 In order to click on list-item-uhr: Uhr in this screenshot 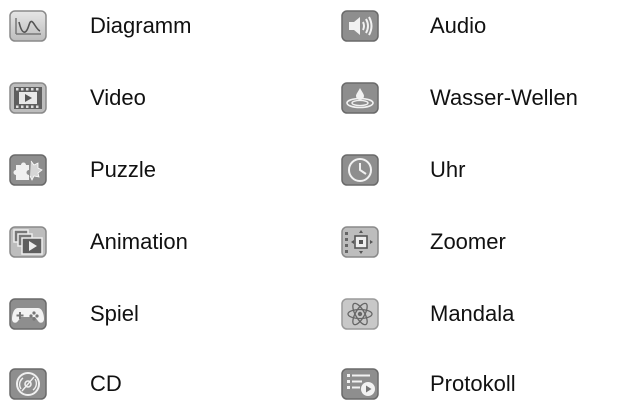, I will do `click(402, 170)`.